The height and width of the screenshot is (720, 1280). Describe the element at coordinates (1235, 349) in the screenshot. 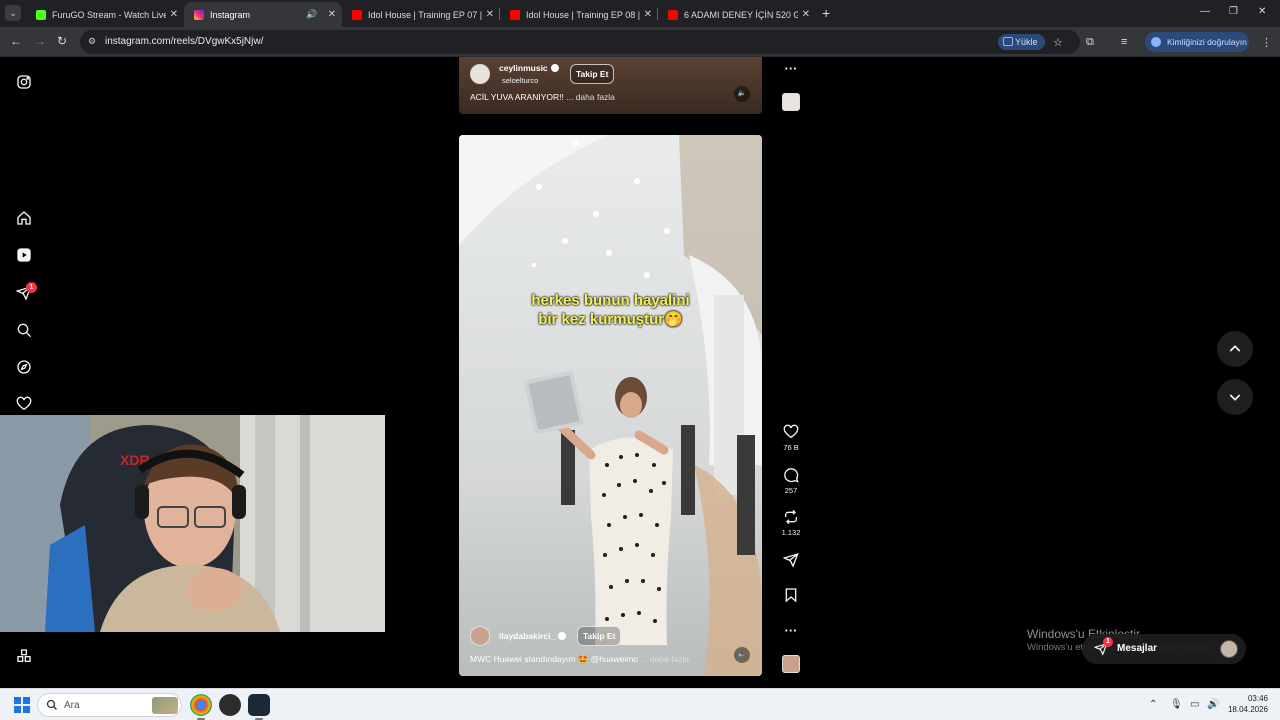

I see `previous-reel-button` at that location.